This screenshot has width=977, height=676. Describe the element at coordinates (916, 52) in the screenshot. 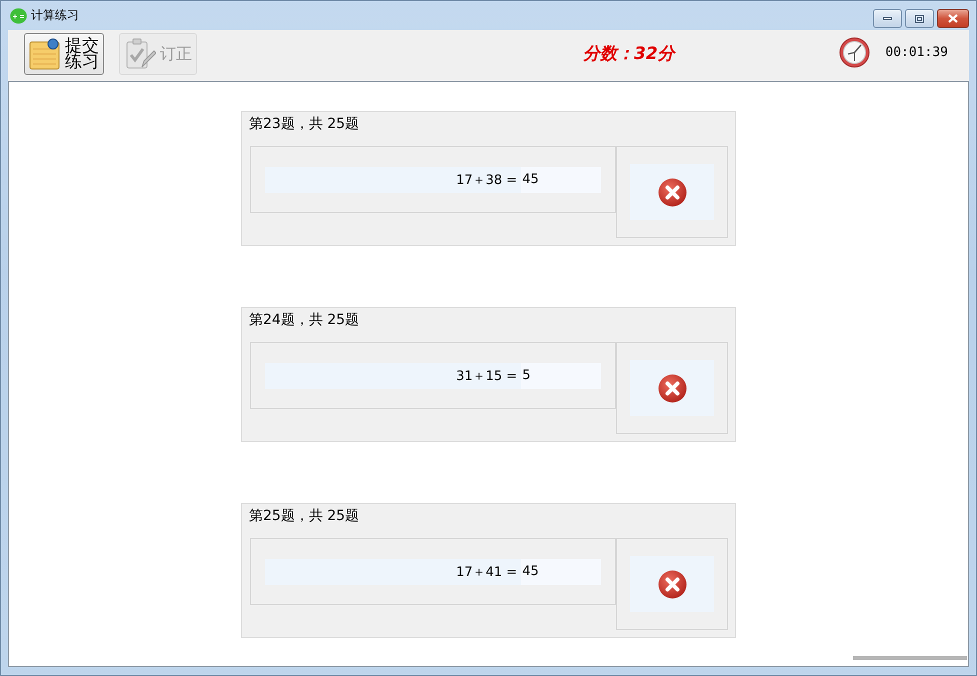

I see `timer-text: 00:01:39` at that location.